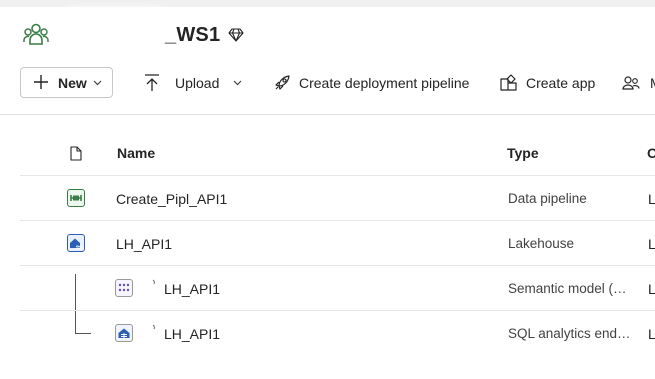 The height and width of the screenshot is (379, 655). I want to click on data-pipeline-icon, so click(76, 198).